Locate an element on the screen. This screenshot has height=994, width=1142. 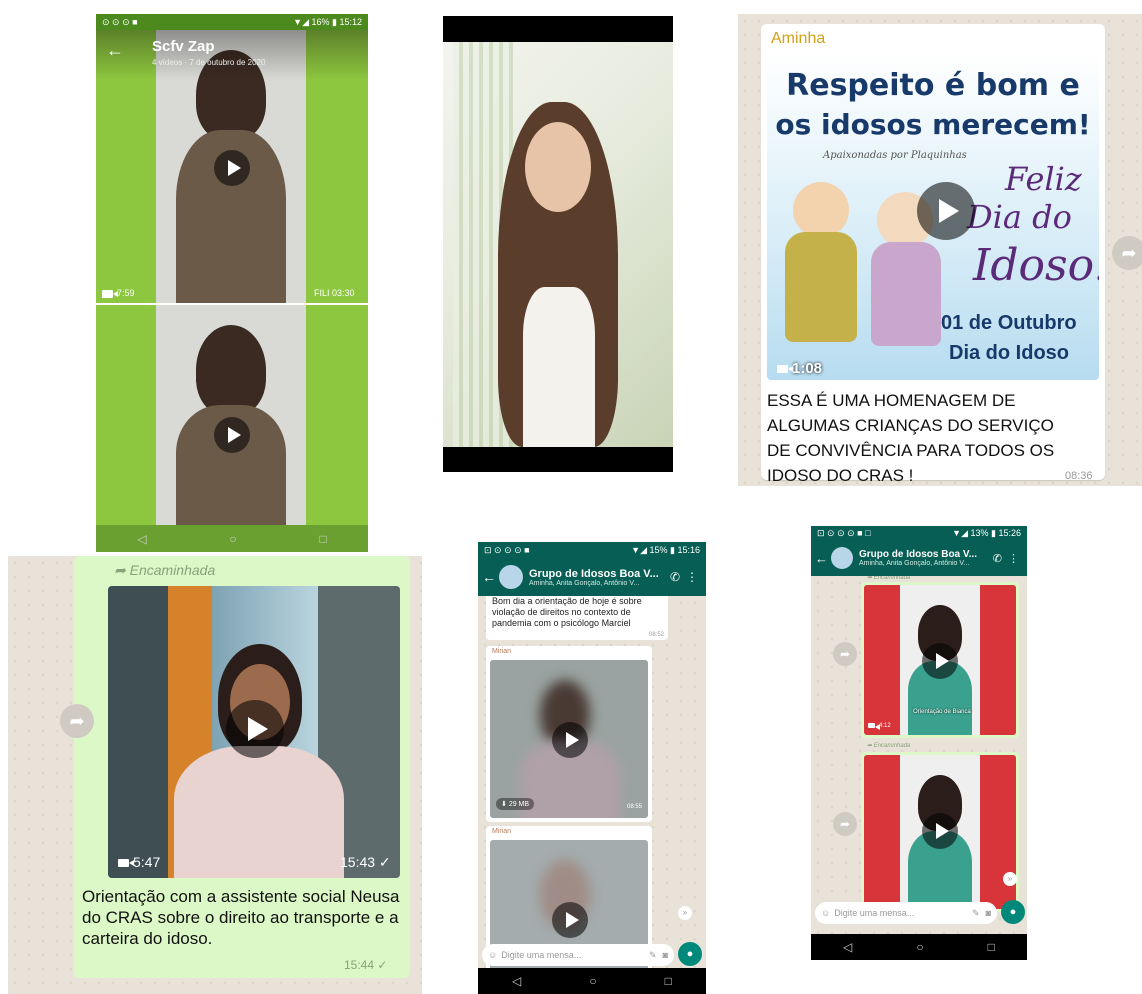
video-duration: 5:47 is located at coordinates (139, 862).